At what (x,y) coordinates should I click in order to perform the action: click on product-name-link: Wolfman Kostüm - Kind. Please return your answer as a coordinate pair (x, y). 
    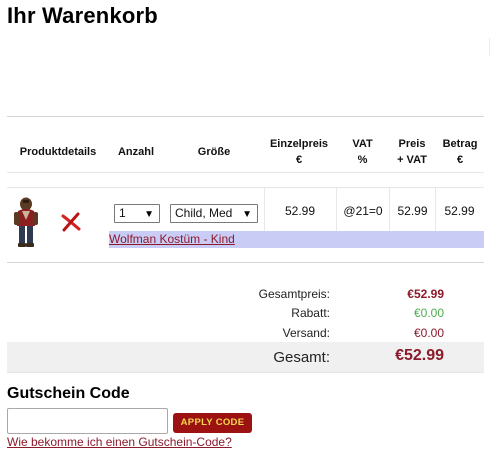
    Looking at the image, I should click on (172, 239).